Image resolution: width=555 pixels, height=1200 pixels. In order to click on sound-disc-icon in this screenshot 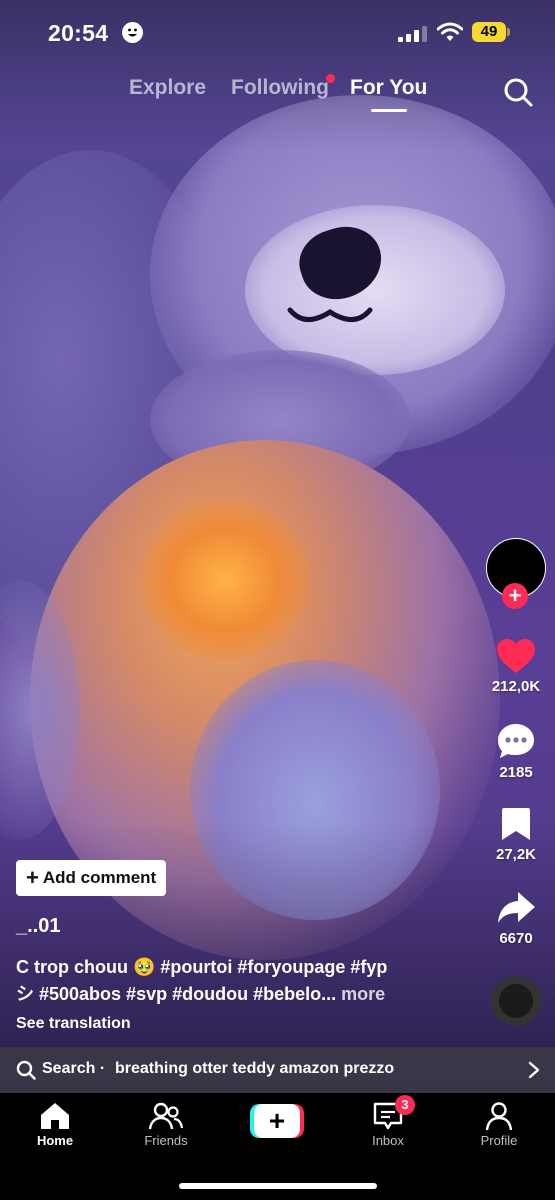, I will do `click(516, 1001)`.